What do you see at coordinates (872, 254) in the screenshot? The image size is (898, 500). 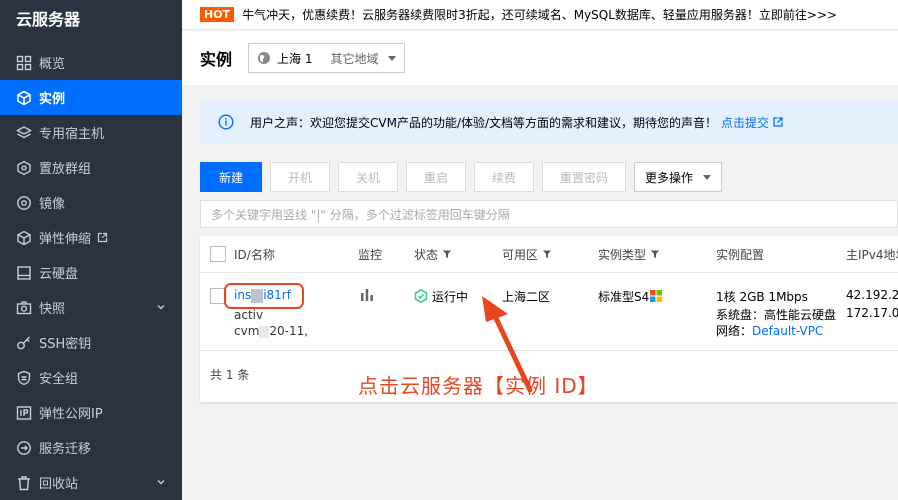 I see `column-header-ipv4: 主IPv4地址` at bounding box center [872, 254].